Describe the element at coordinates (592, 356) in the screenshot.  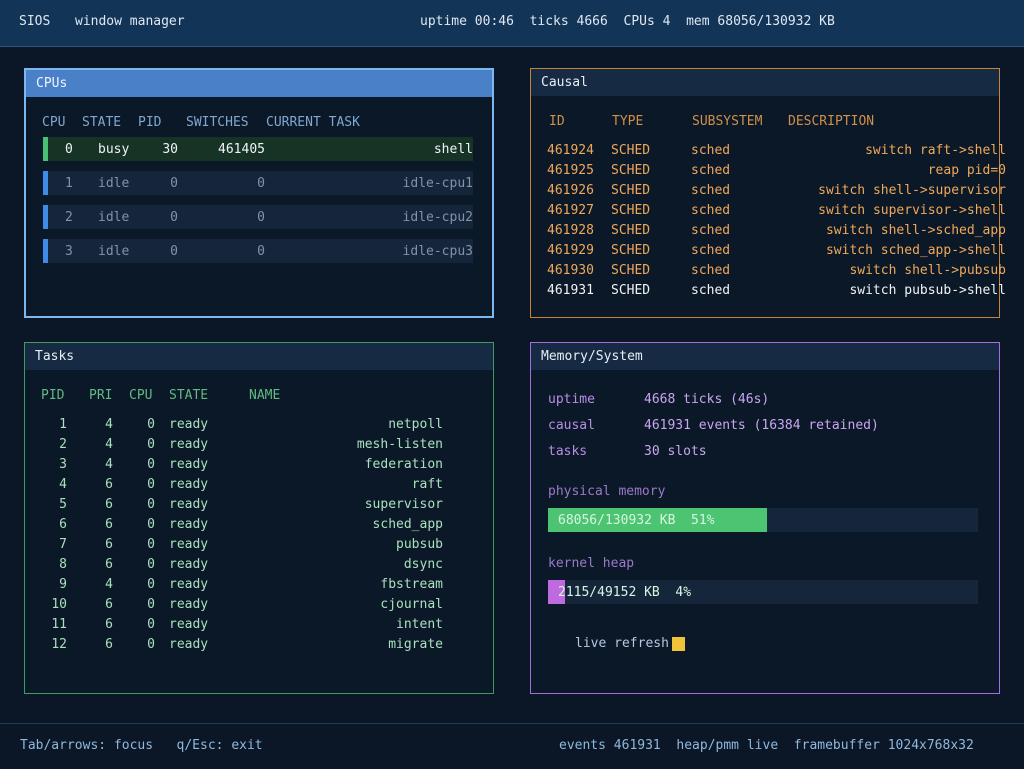
I see `memory-panel-title: Memory/System` at that location.